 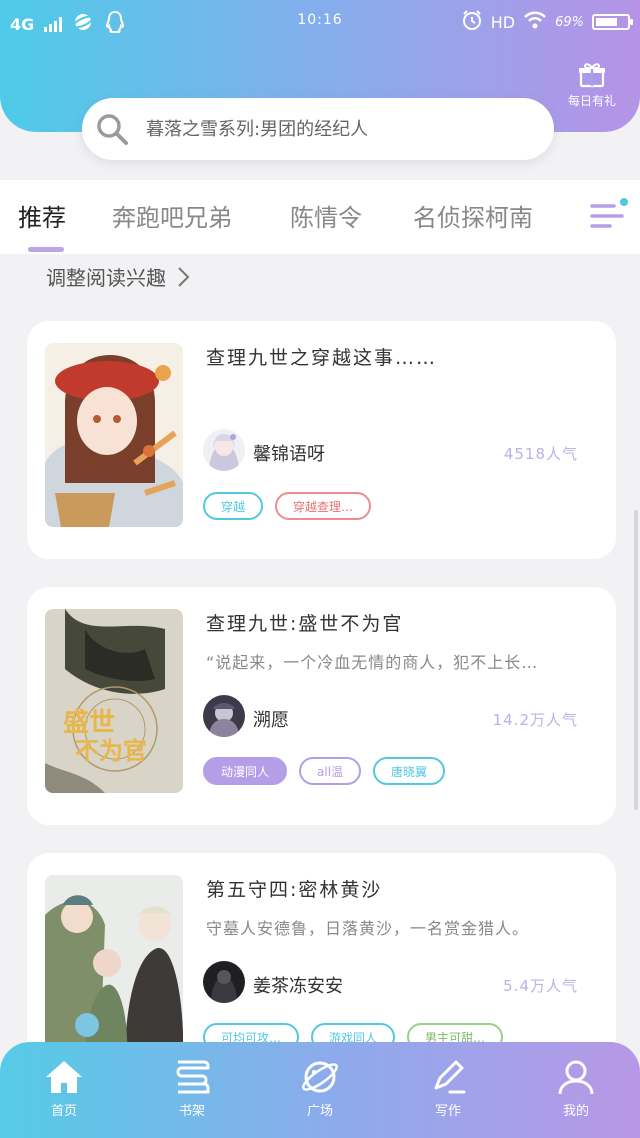 I want to click on status-bar: 4G 10:16 HD 69%, so click(x=320, y=22).